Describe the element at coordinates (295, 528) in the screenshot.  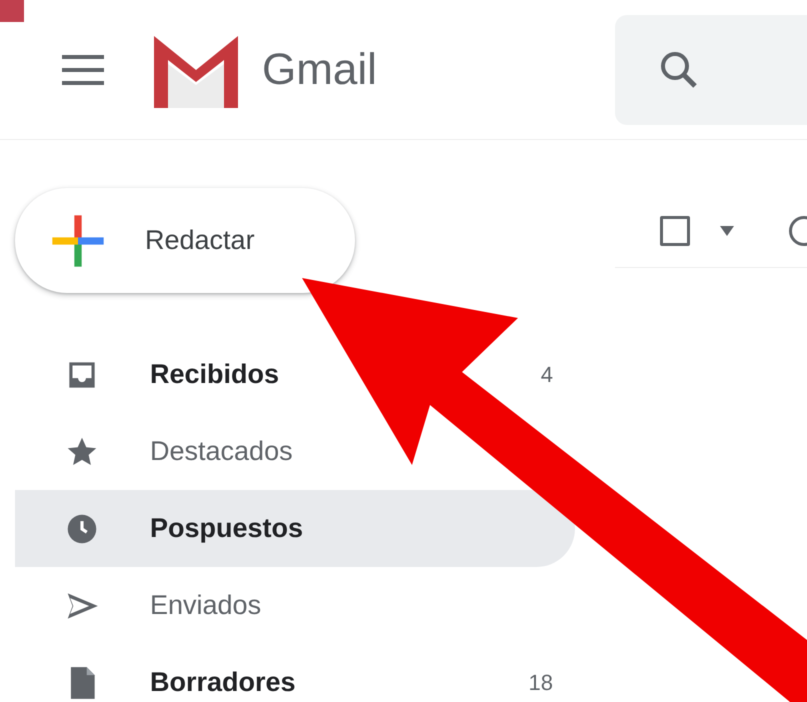
I see `nav-item: Pospuestos` at that location.